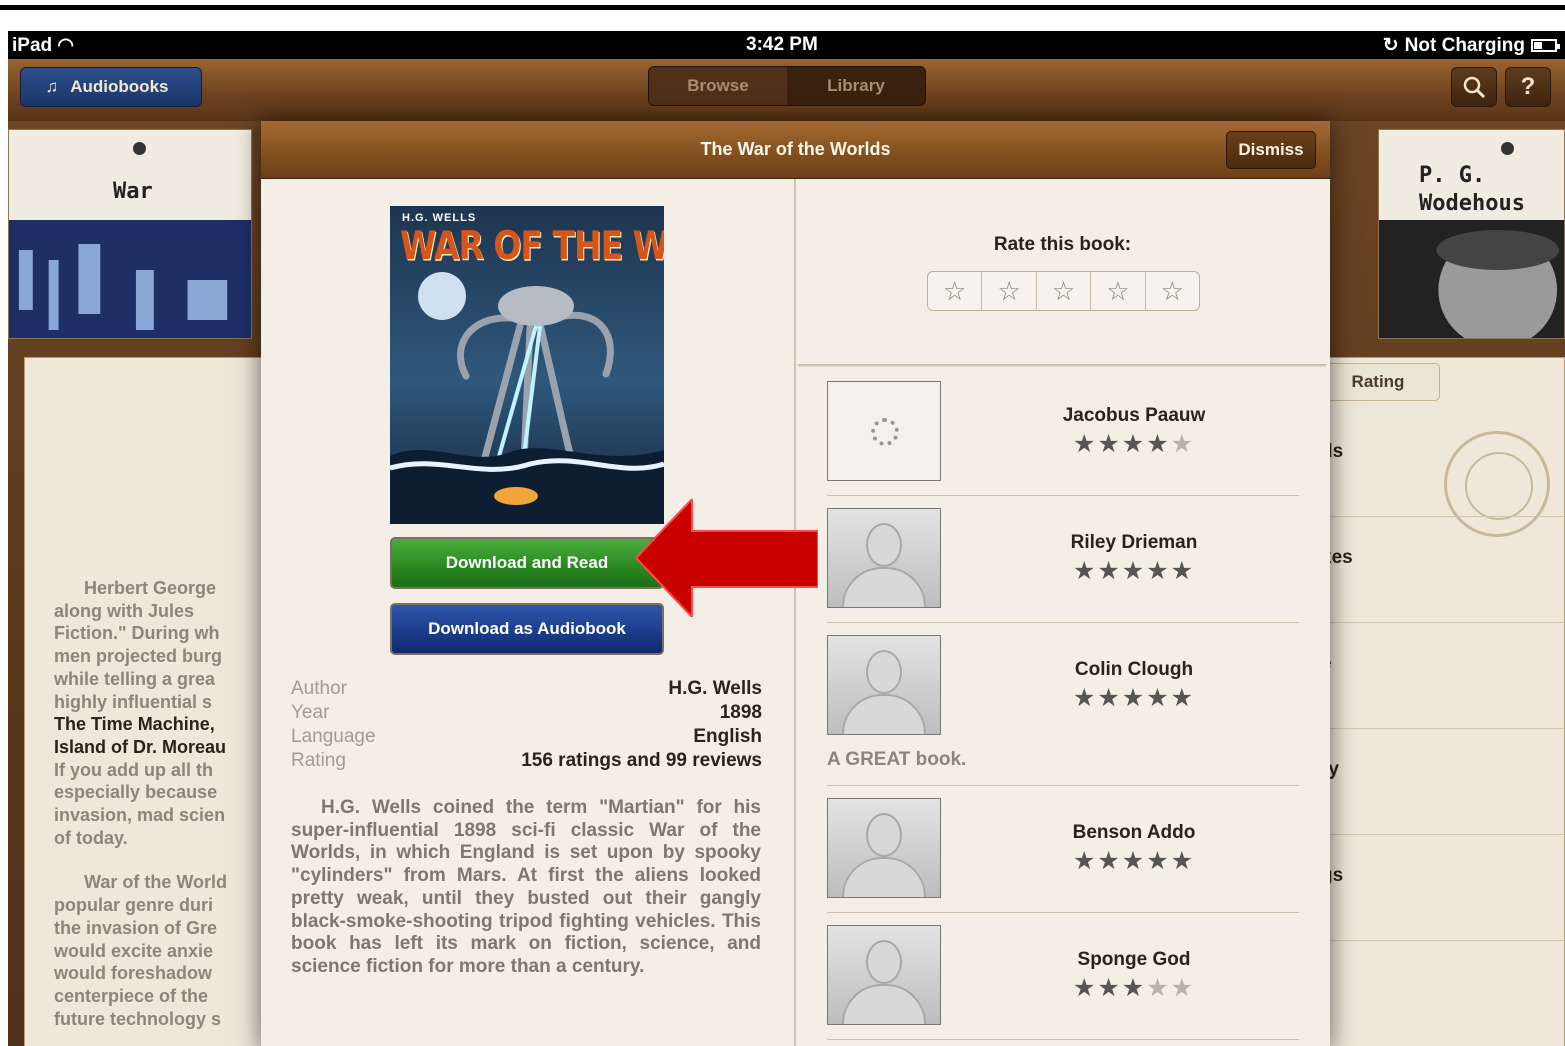 The image size is (1565, 1046). What do you see at coordinates (526, 737) in the screenshot?
I see `info-row-language: Language English` at bounding box center [526, 737].